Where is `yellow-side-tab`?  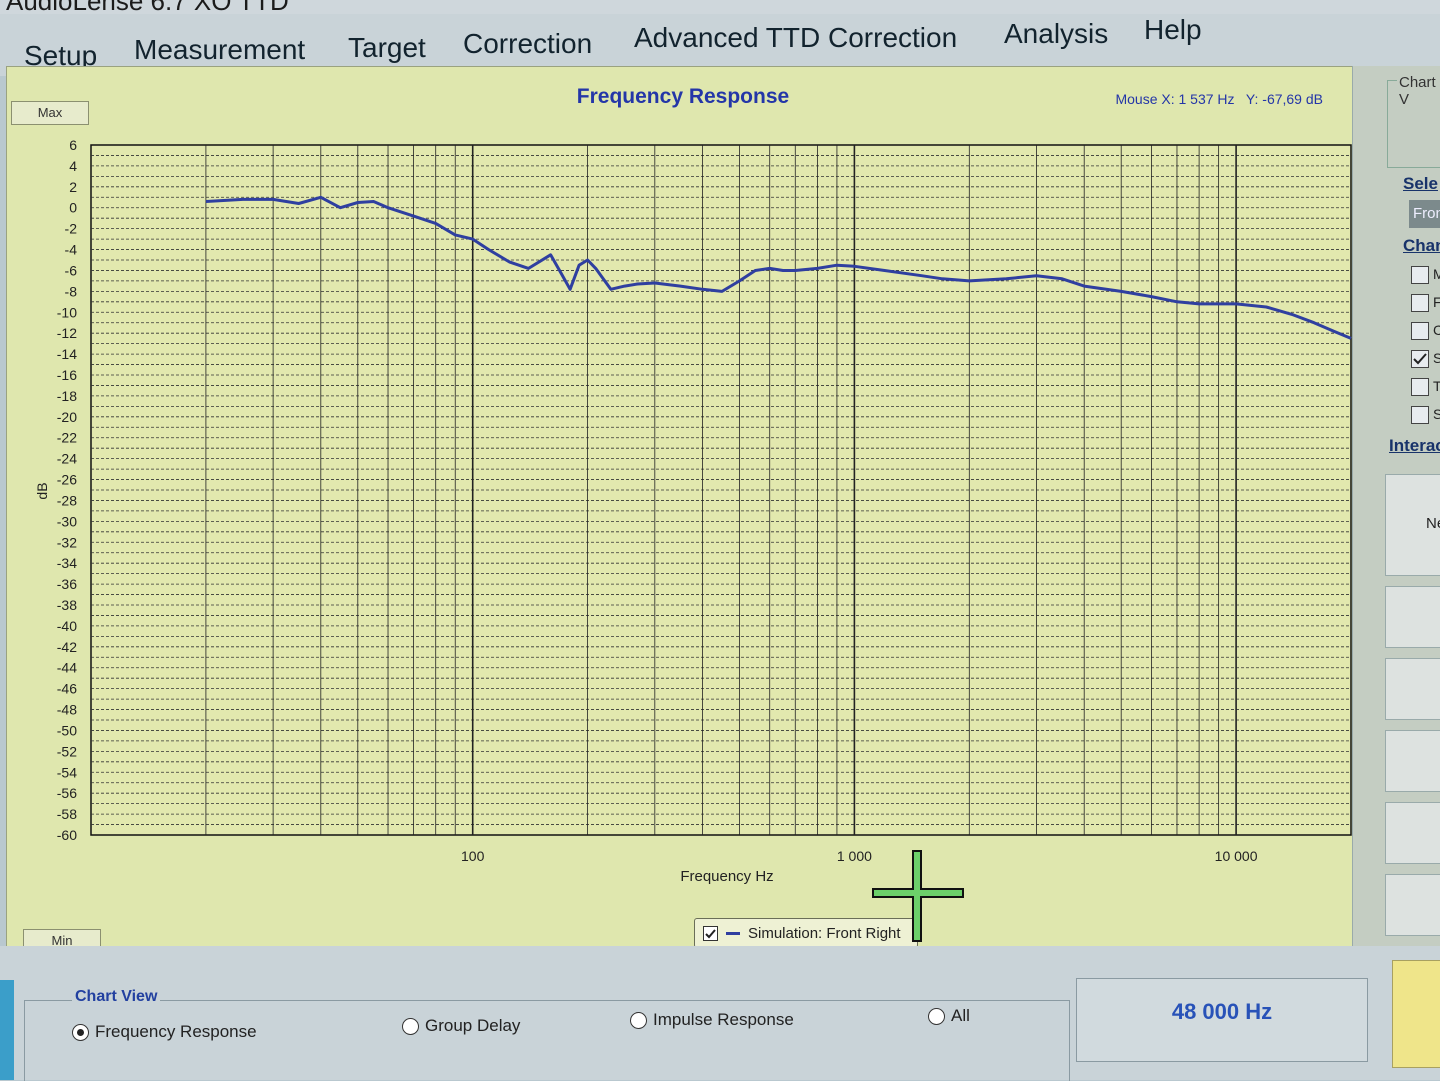
yellow-side-tab is located at coordinates (1416, 1014).